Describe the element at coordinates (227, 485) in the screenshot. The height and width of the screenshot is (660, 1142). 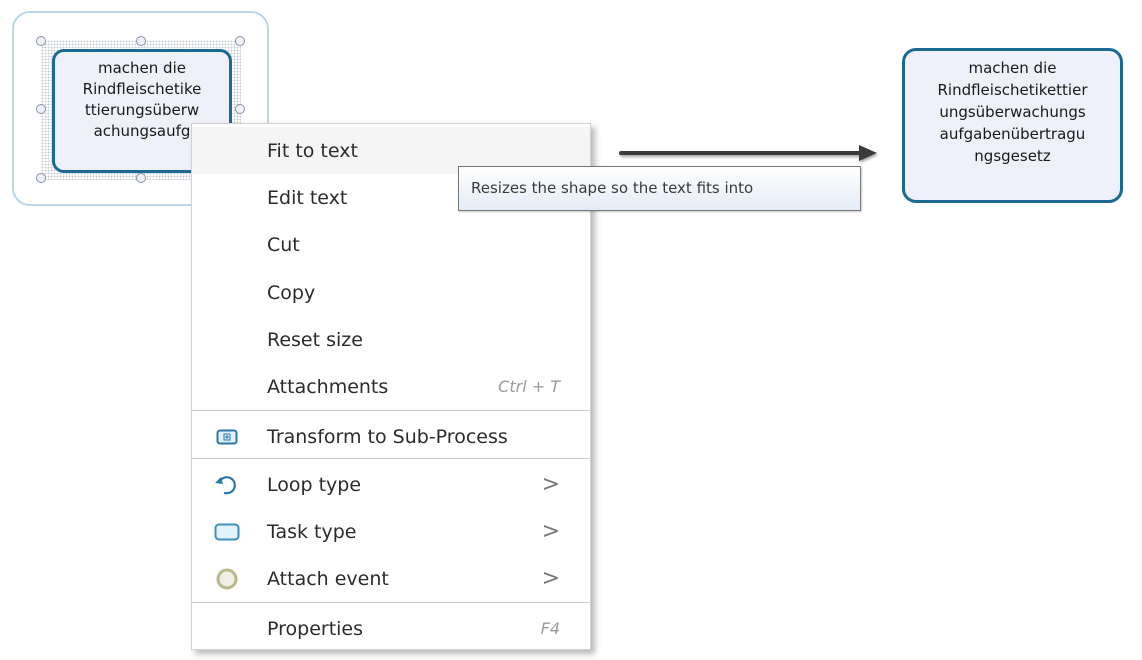
I see `loop-icon` at that location.